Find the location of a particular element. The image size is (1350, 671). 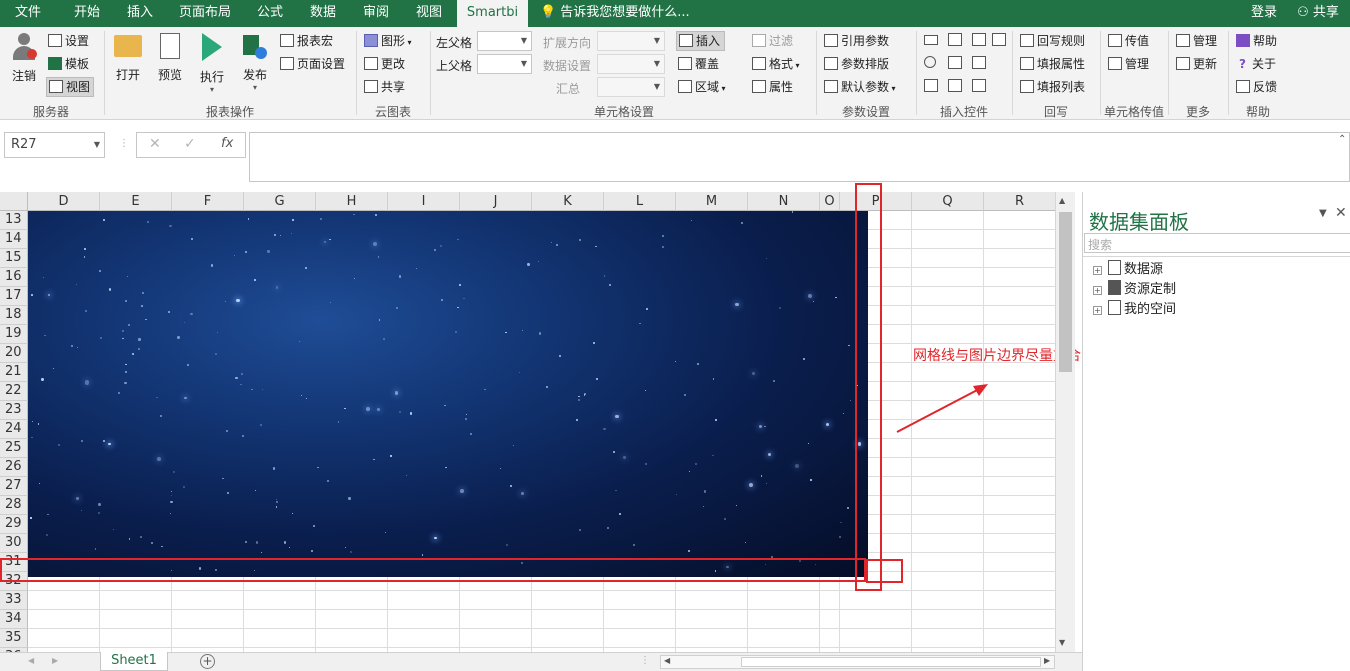

tree-item-resource-custom: + 资源定制 is located at coordinates (1134, 289).